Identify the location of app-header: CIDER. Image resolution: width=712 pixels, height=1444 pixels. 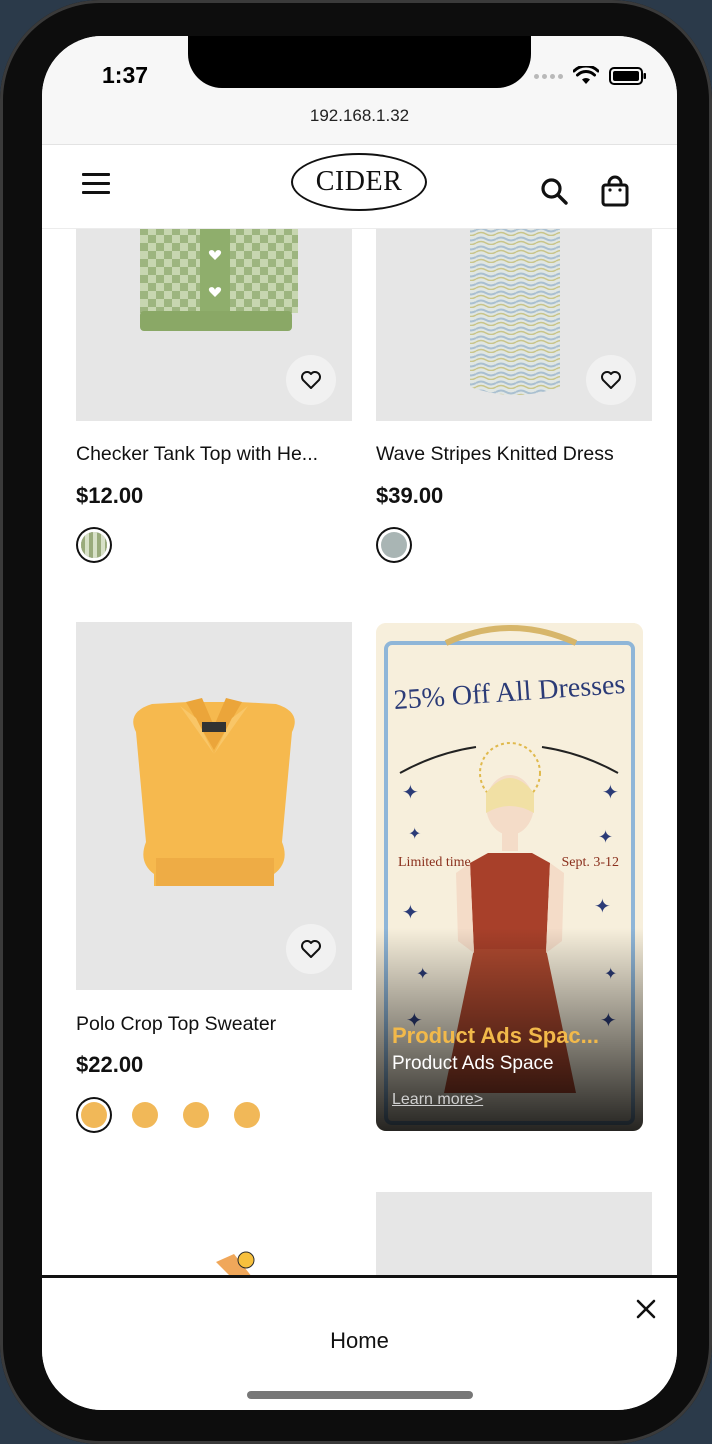
(359, 186).